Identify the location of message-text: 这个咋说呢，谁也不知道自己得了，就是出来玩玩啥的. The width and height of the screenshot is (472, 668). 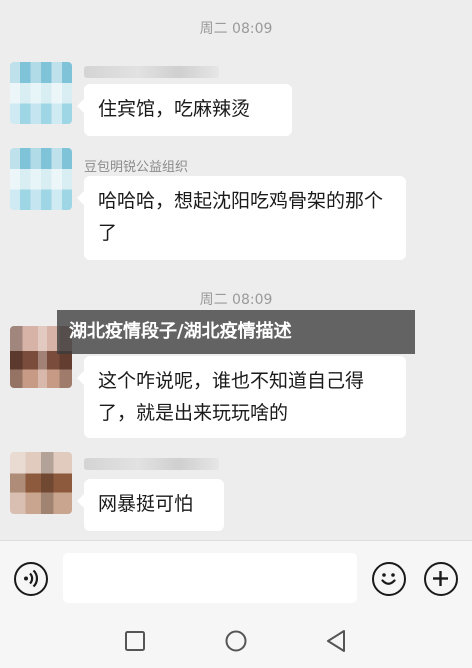
(231, 397).